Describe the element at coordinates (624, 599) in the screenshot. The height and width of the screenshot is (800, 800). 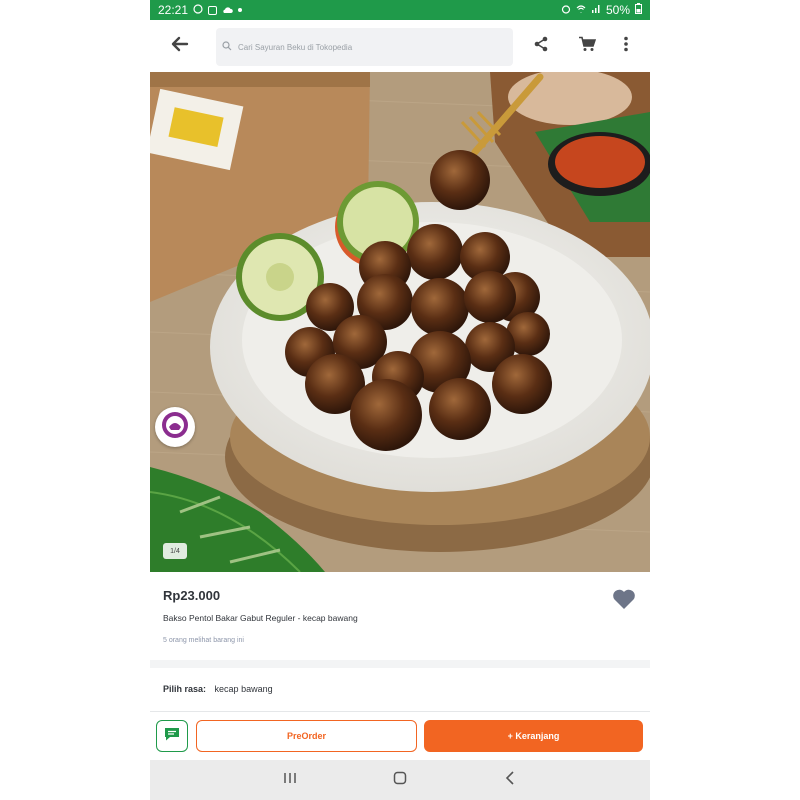
I see `wishlist-button` at that location.